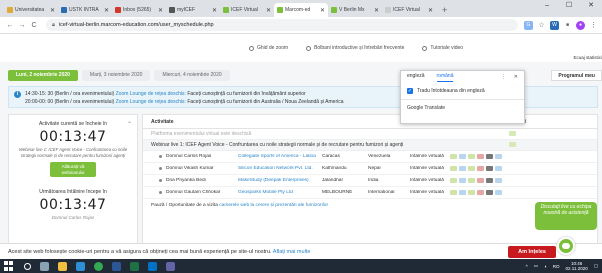 The height and width of the screenshot is (273, 602). Describe the element at coordinates (292, 252) in the screenshot. I see `learn-more-link: Aflați mai multe` at that location.